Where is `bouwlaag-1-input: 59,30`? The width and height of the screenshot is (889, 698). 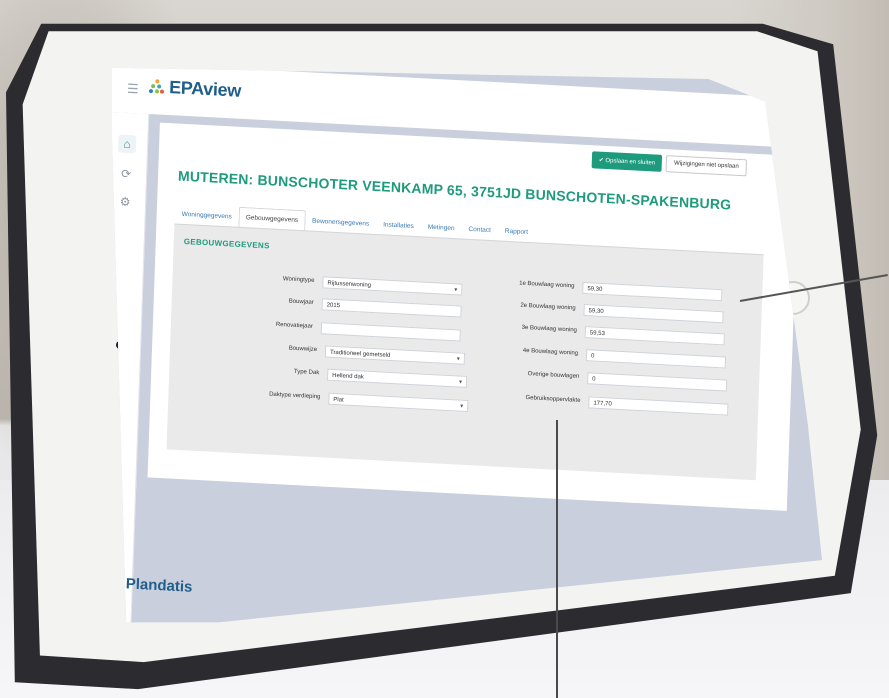
bouwlaag-1-input: 59,30 is located at coordinates (652, 291).